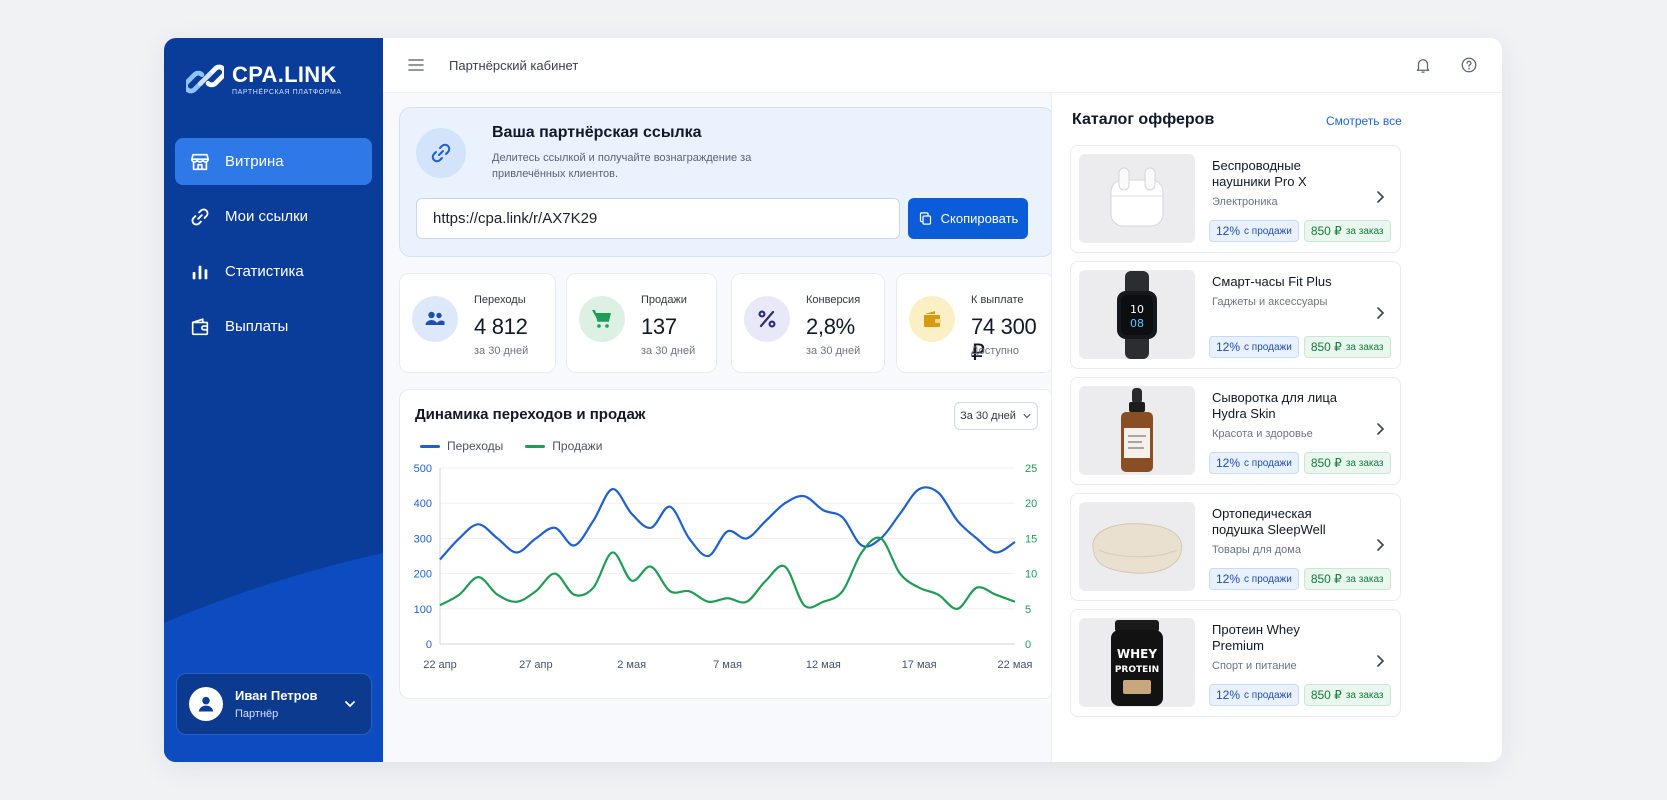  I want to click on sidebar-item-label: Витрина, so click(254, 161).